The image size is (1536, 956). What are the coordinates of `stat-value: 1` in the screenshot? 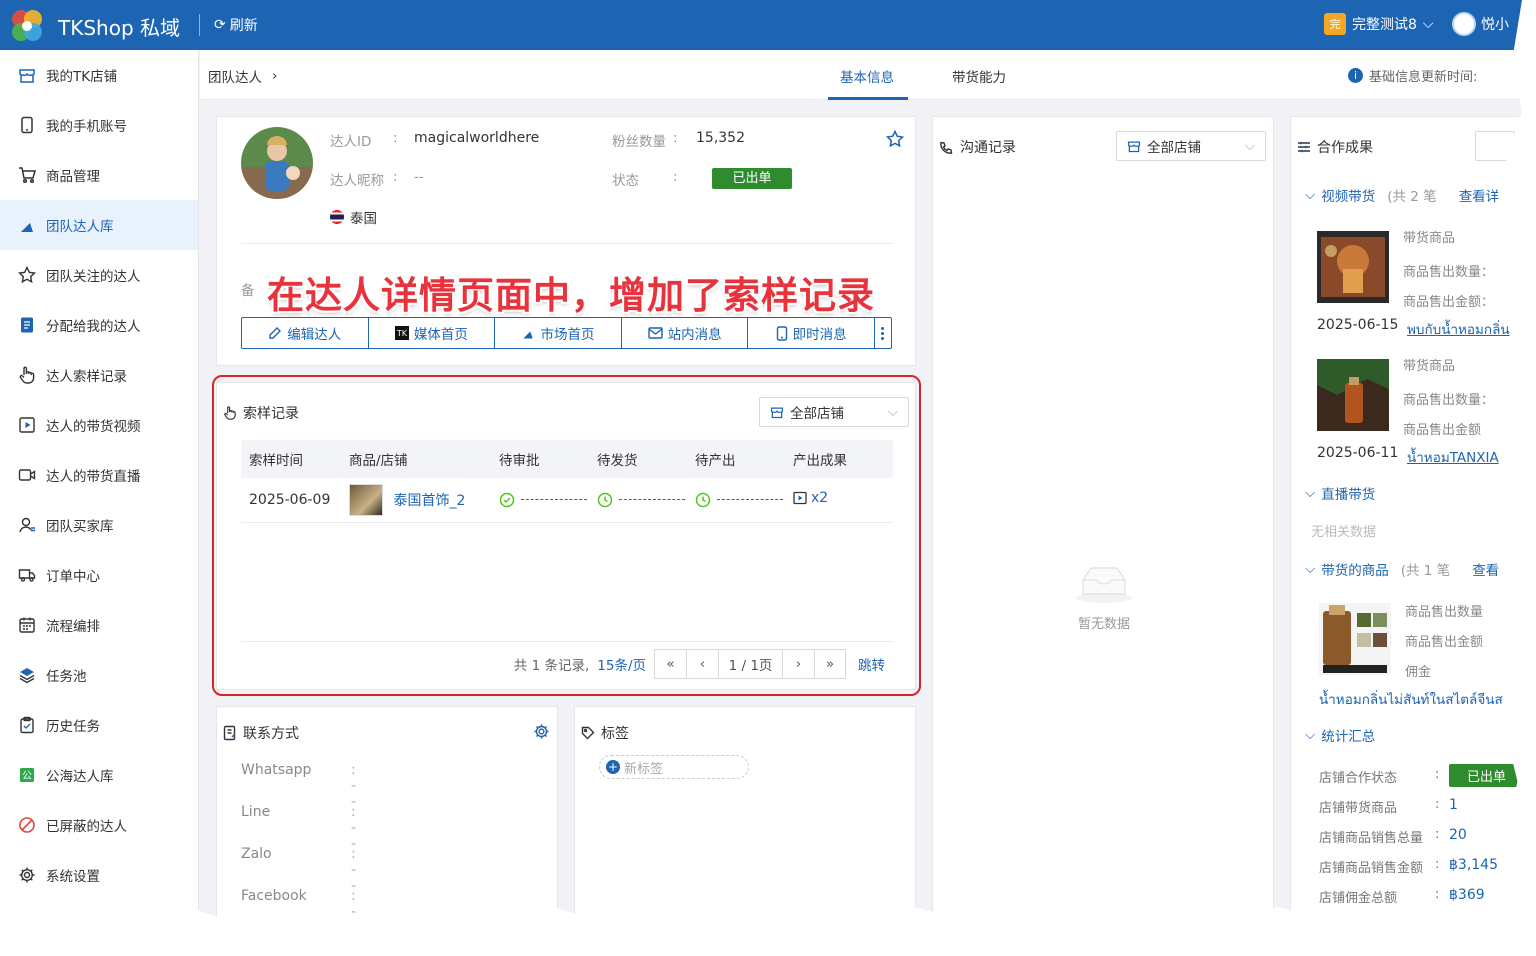 It's located at (1453, 805).